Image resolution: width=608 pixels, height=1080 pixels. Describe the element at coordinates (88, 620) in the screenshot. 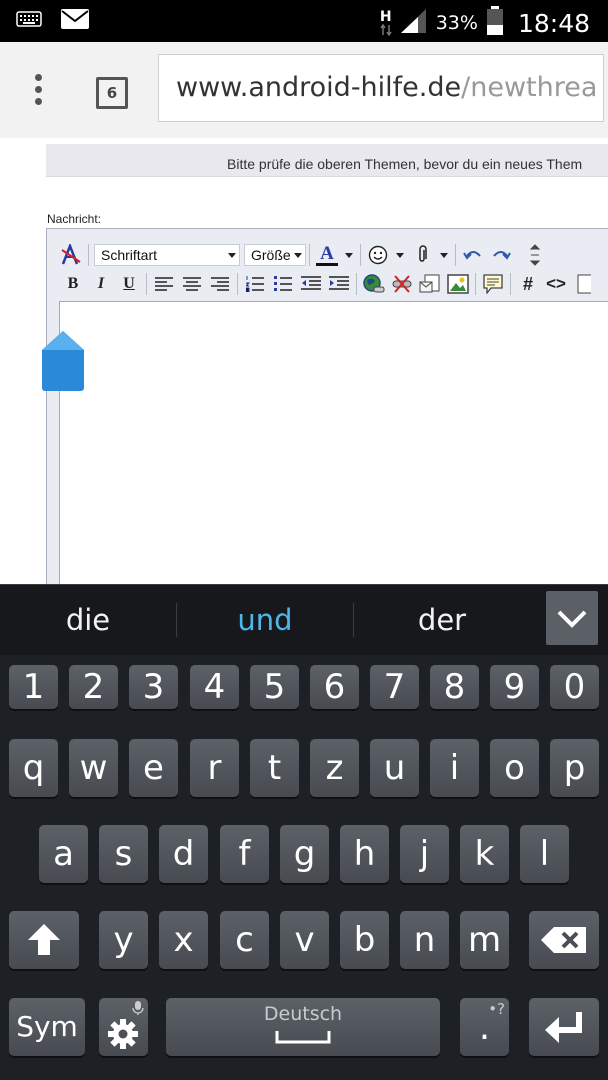

I see `suggestion-1: die` at that location.